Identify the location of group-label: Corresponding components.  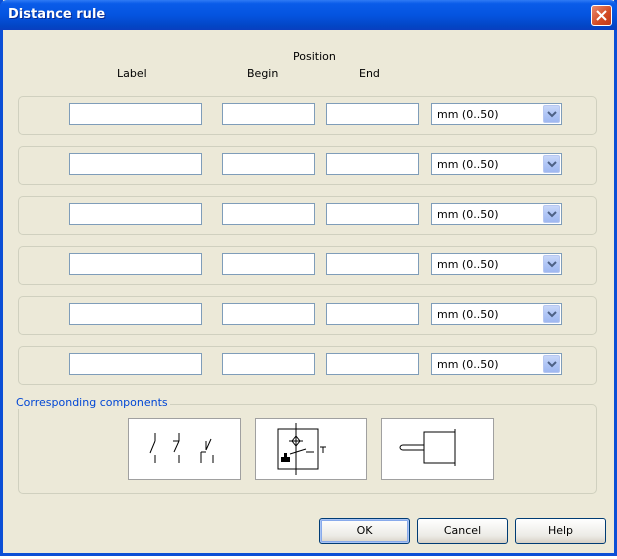
(92, 402).